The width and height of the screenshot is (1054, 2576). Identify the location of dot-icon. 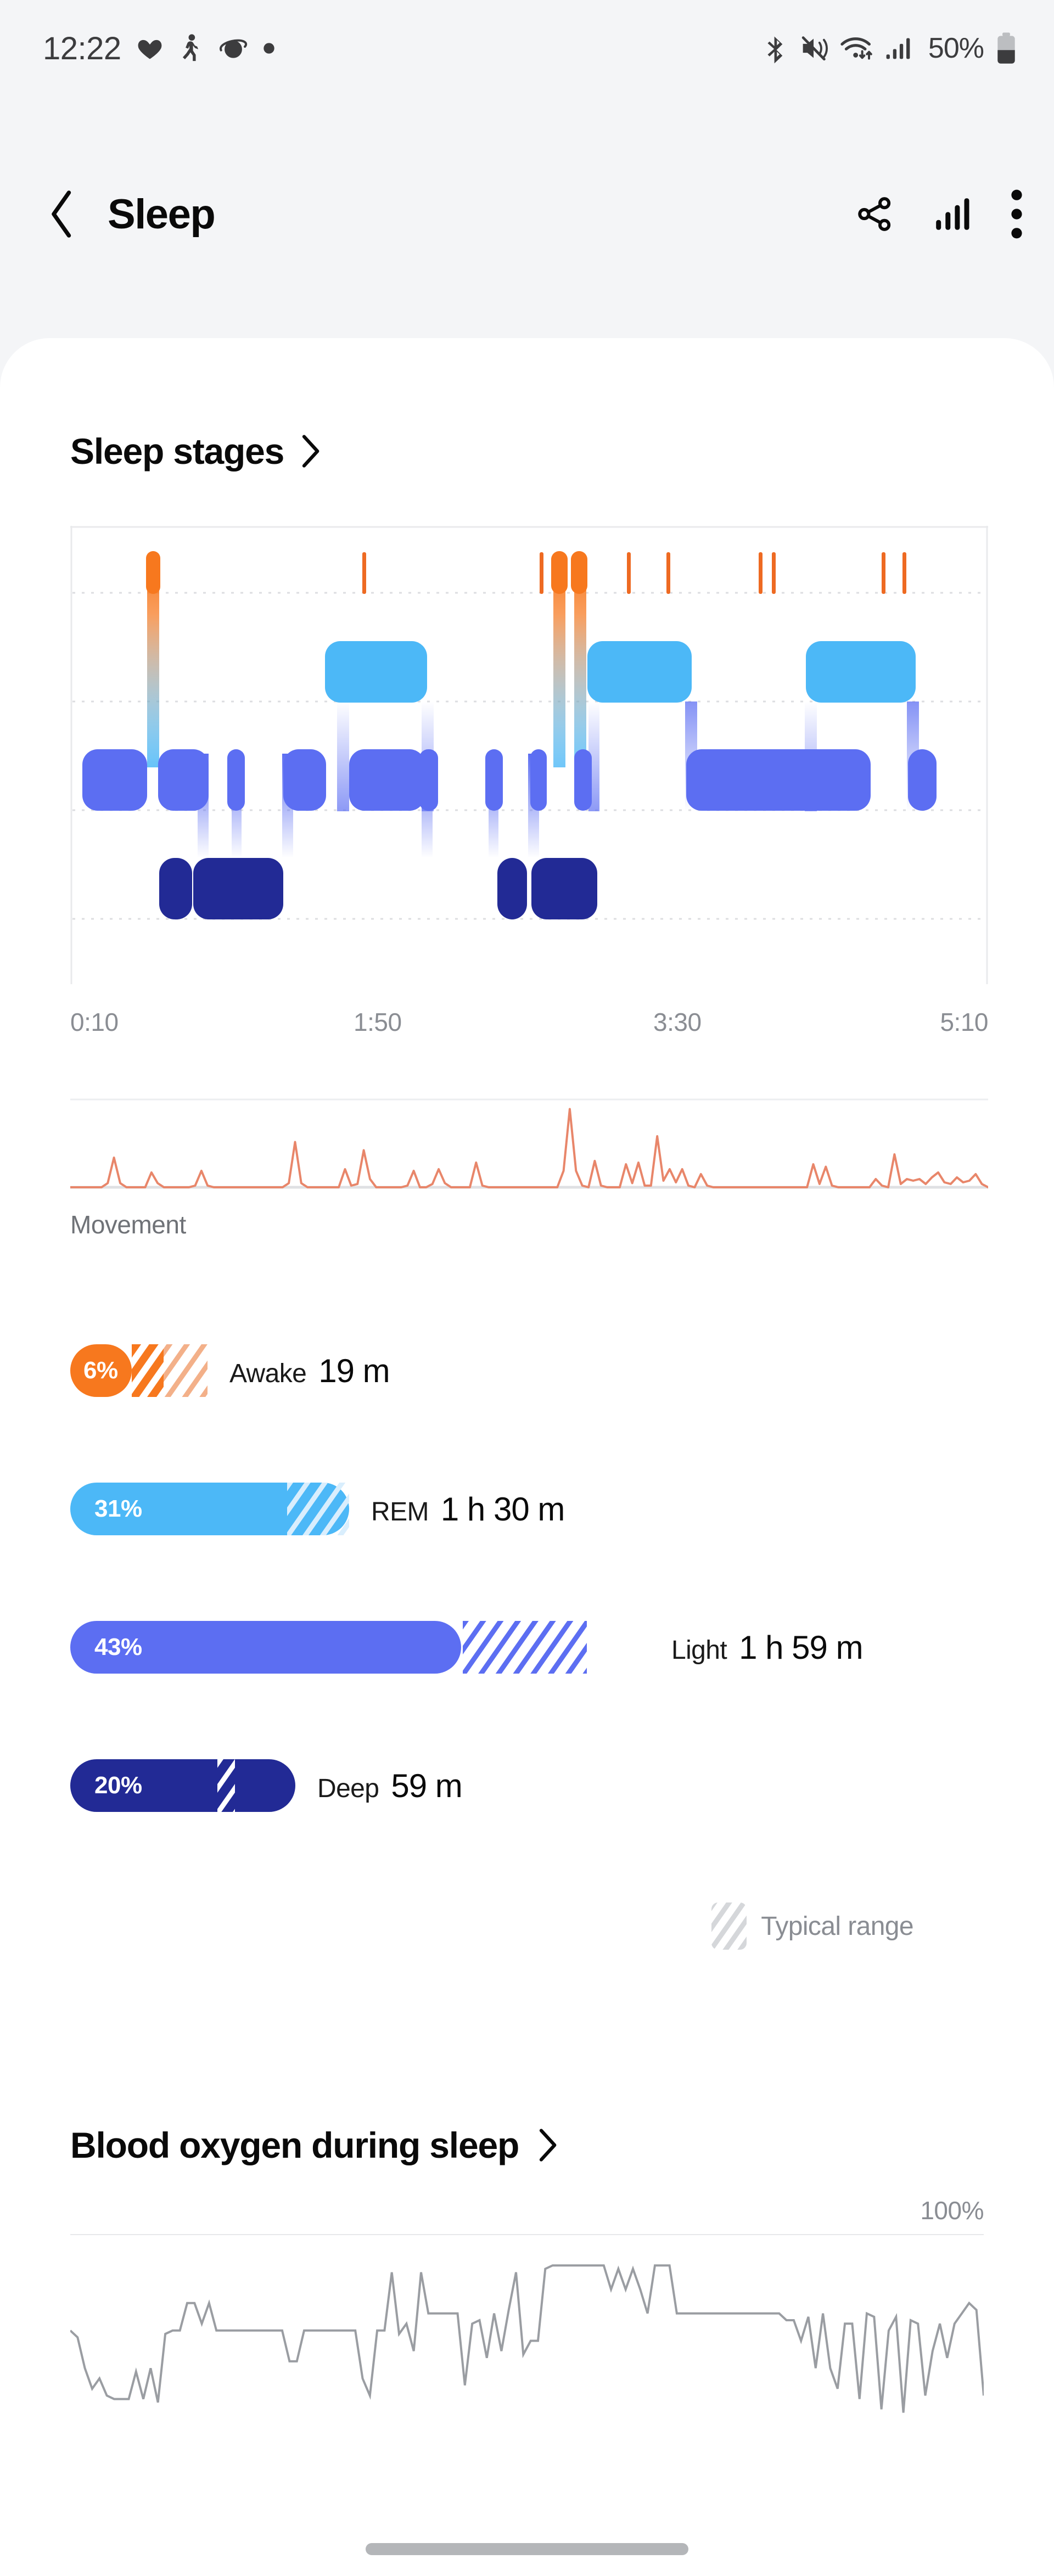
(268, 48).